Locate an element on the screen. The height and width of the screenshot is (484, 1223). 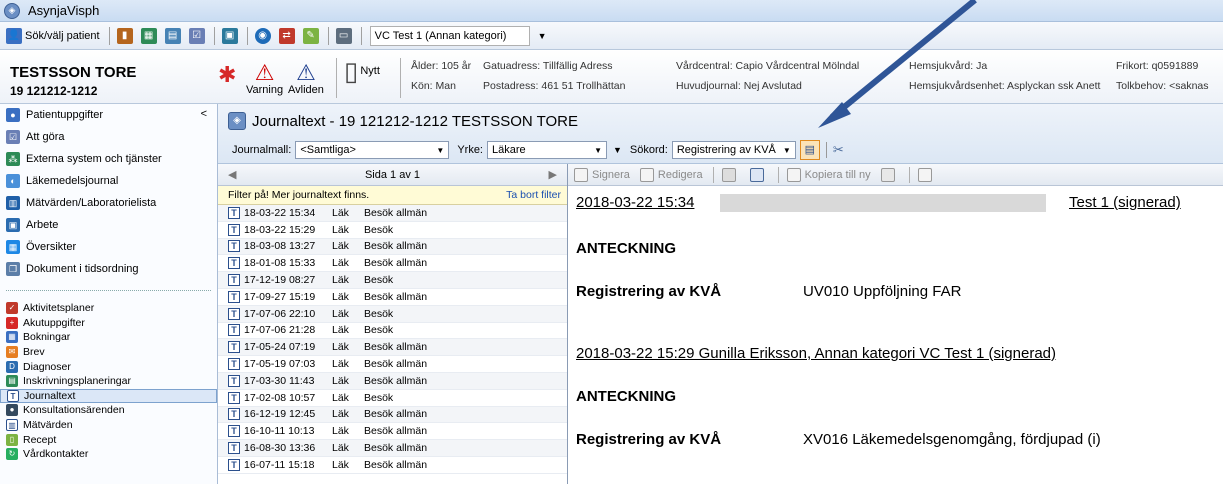
filter-separator is located at coordinates (826, 150).